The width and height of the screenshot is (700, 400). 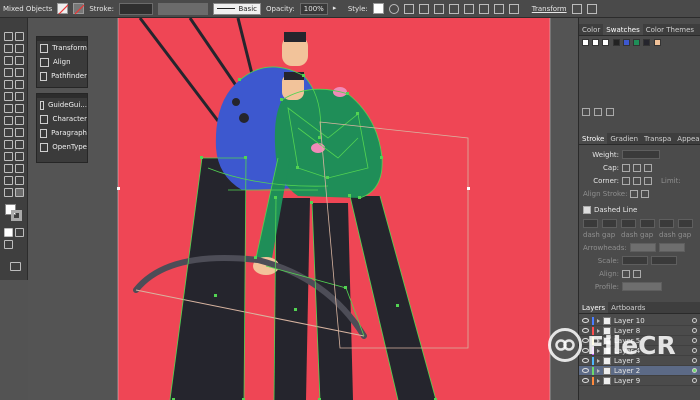 What do you see at coordinates (423, 8) in the screenshot?
I see `align-center-icon` at bounding box center [423, 8].